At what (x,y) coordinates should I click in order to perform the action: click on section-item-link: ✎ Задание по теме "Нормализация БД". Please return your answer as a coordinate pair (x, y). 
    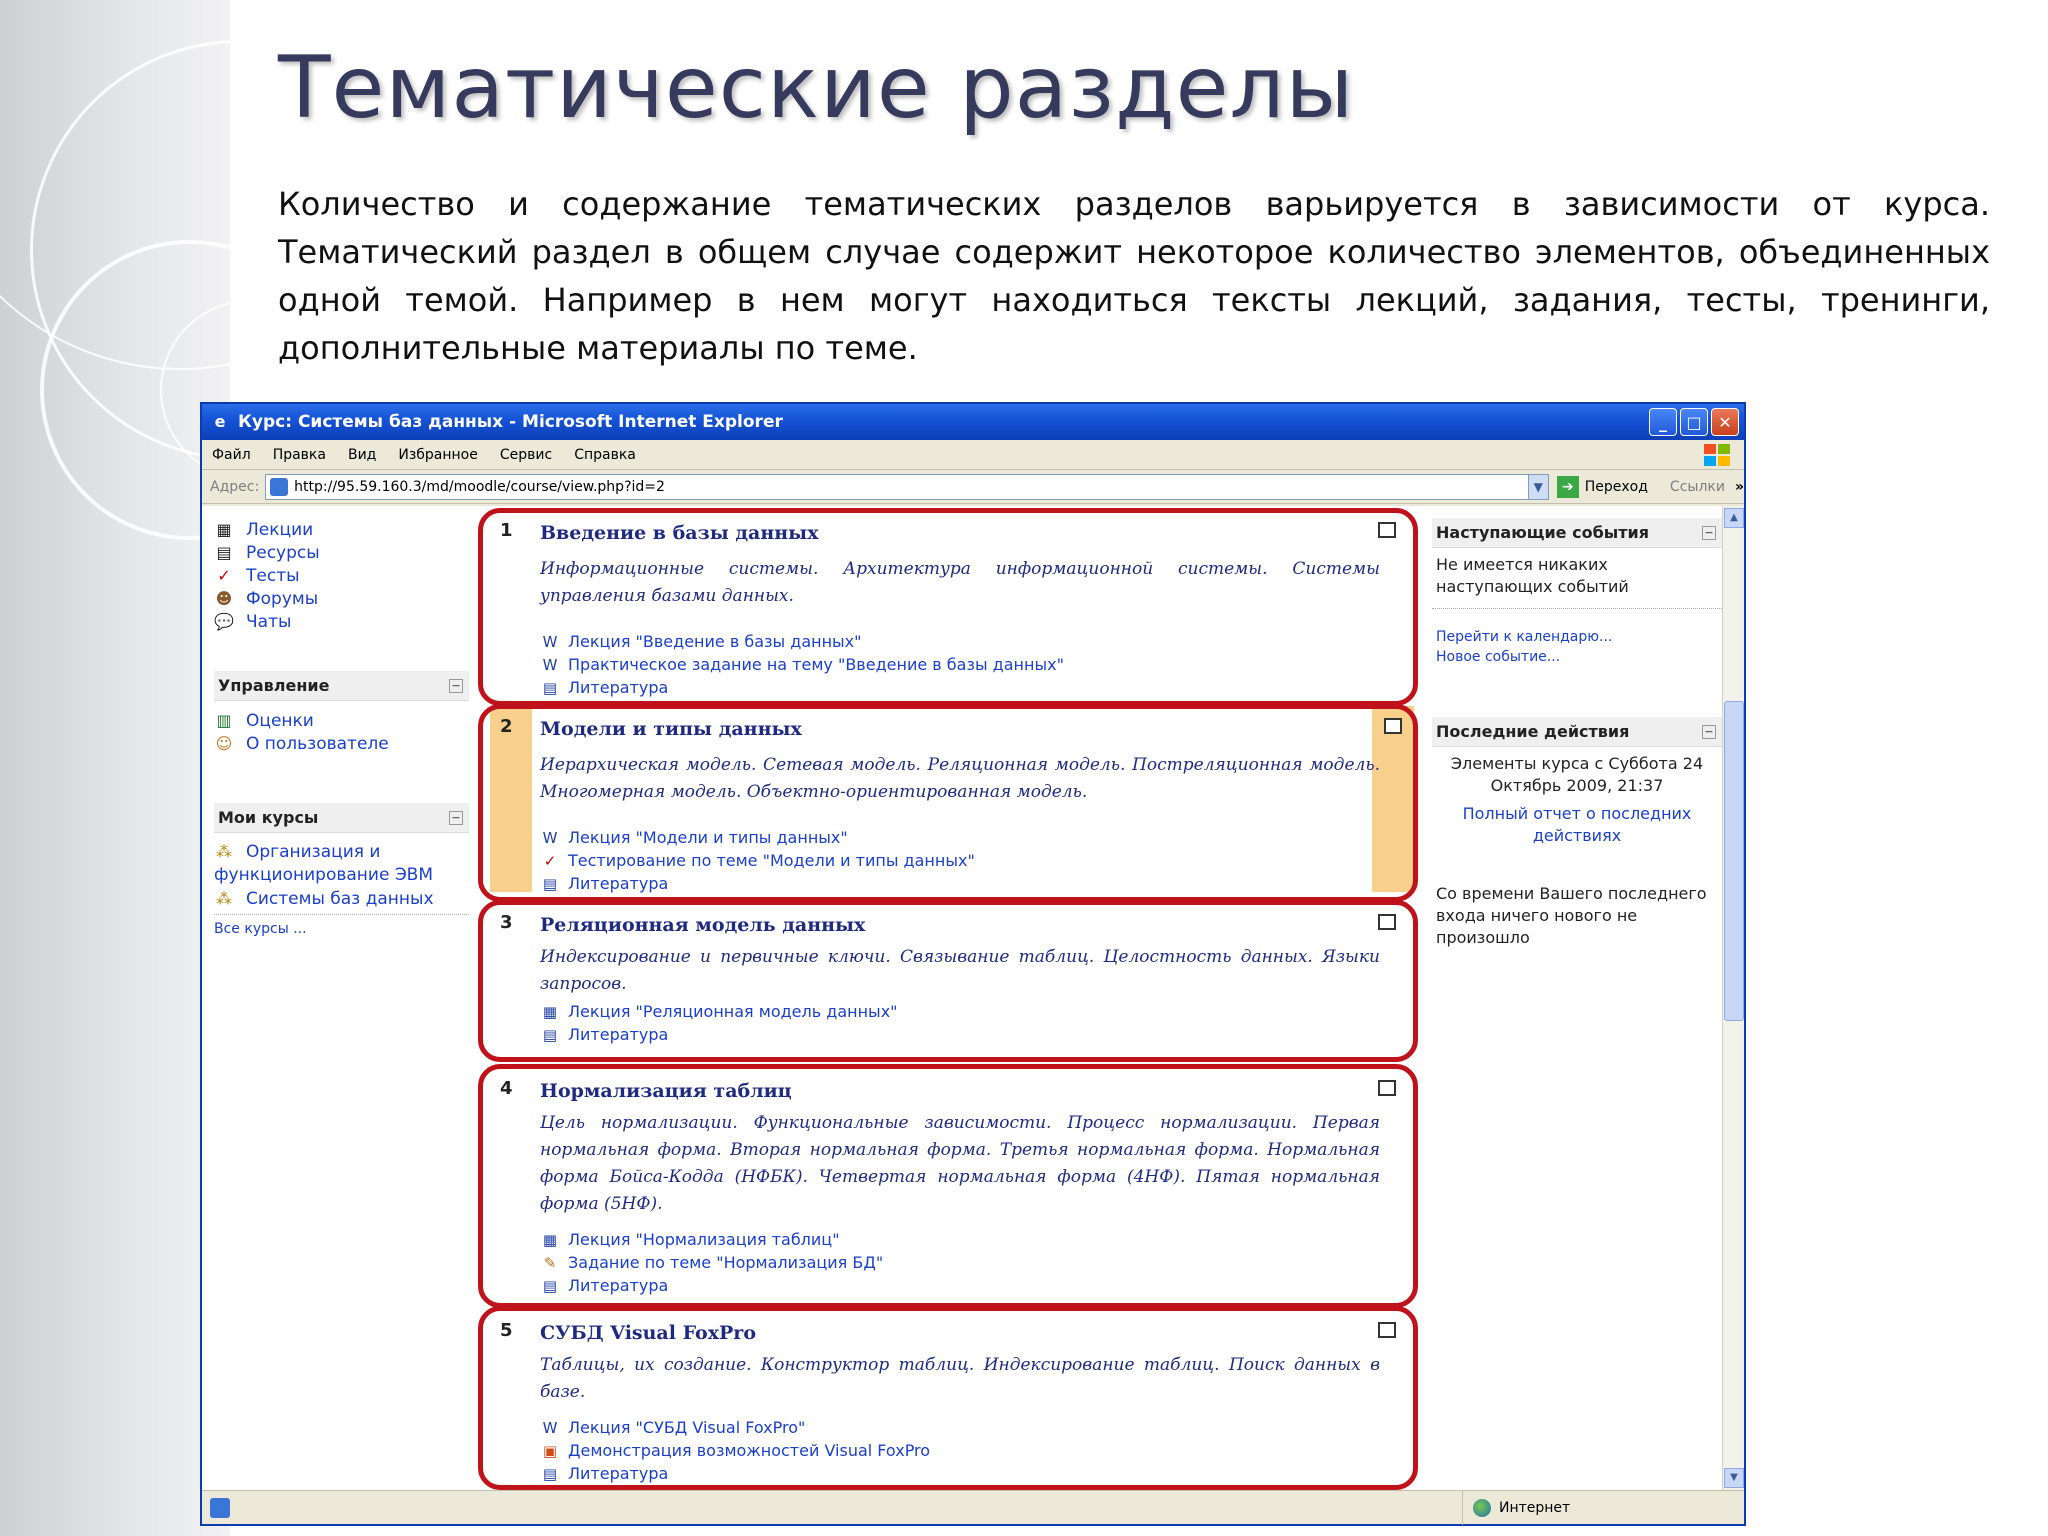
    Looking at the image, I should click on (712, 1262).